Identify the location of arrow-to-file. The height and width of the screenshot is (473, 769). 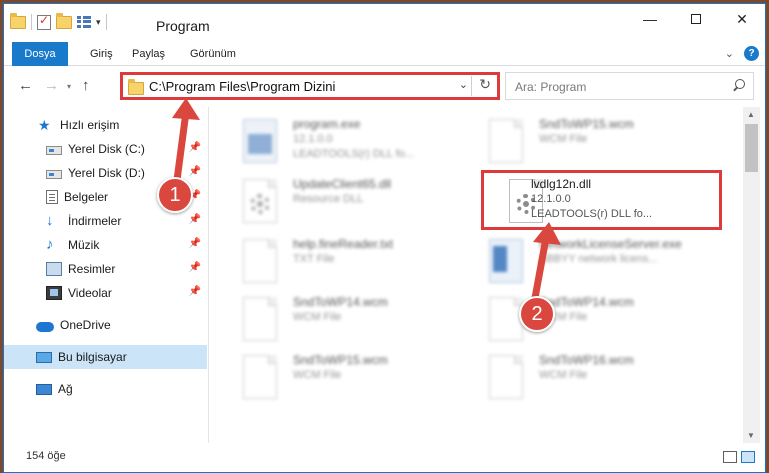
(546, 262).